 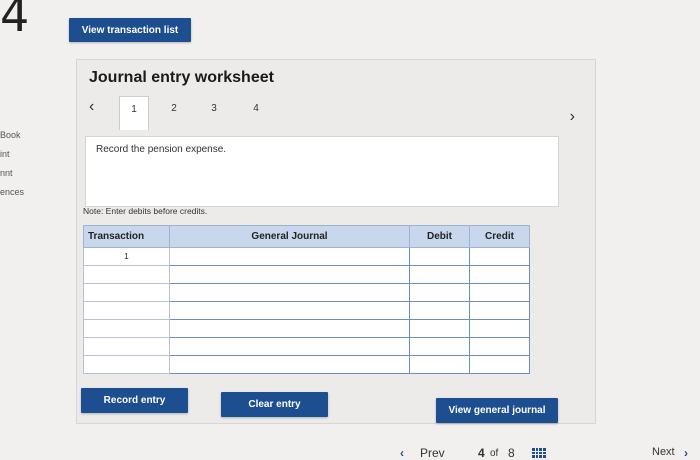 I want to click on left-nav: Book int nnt ences, so click(x=20, y=168).